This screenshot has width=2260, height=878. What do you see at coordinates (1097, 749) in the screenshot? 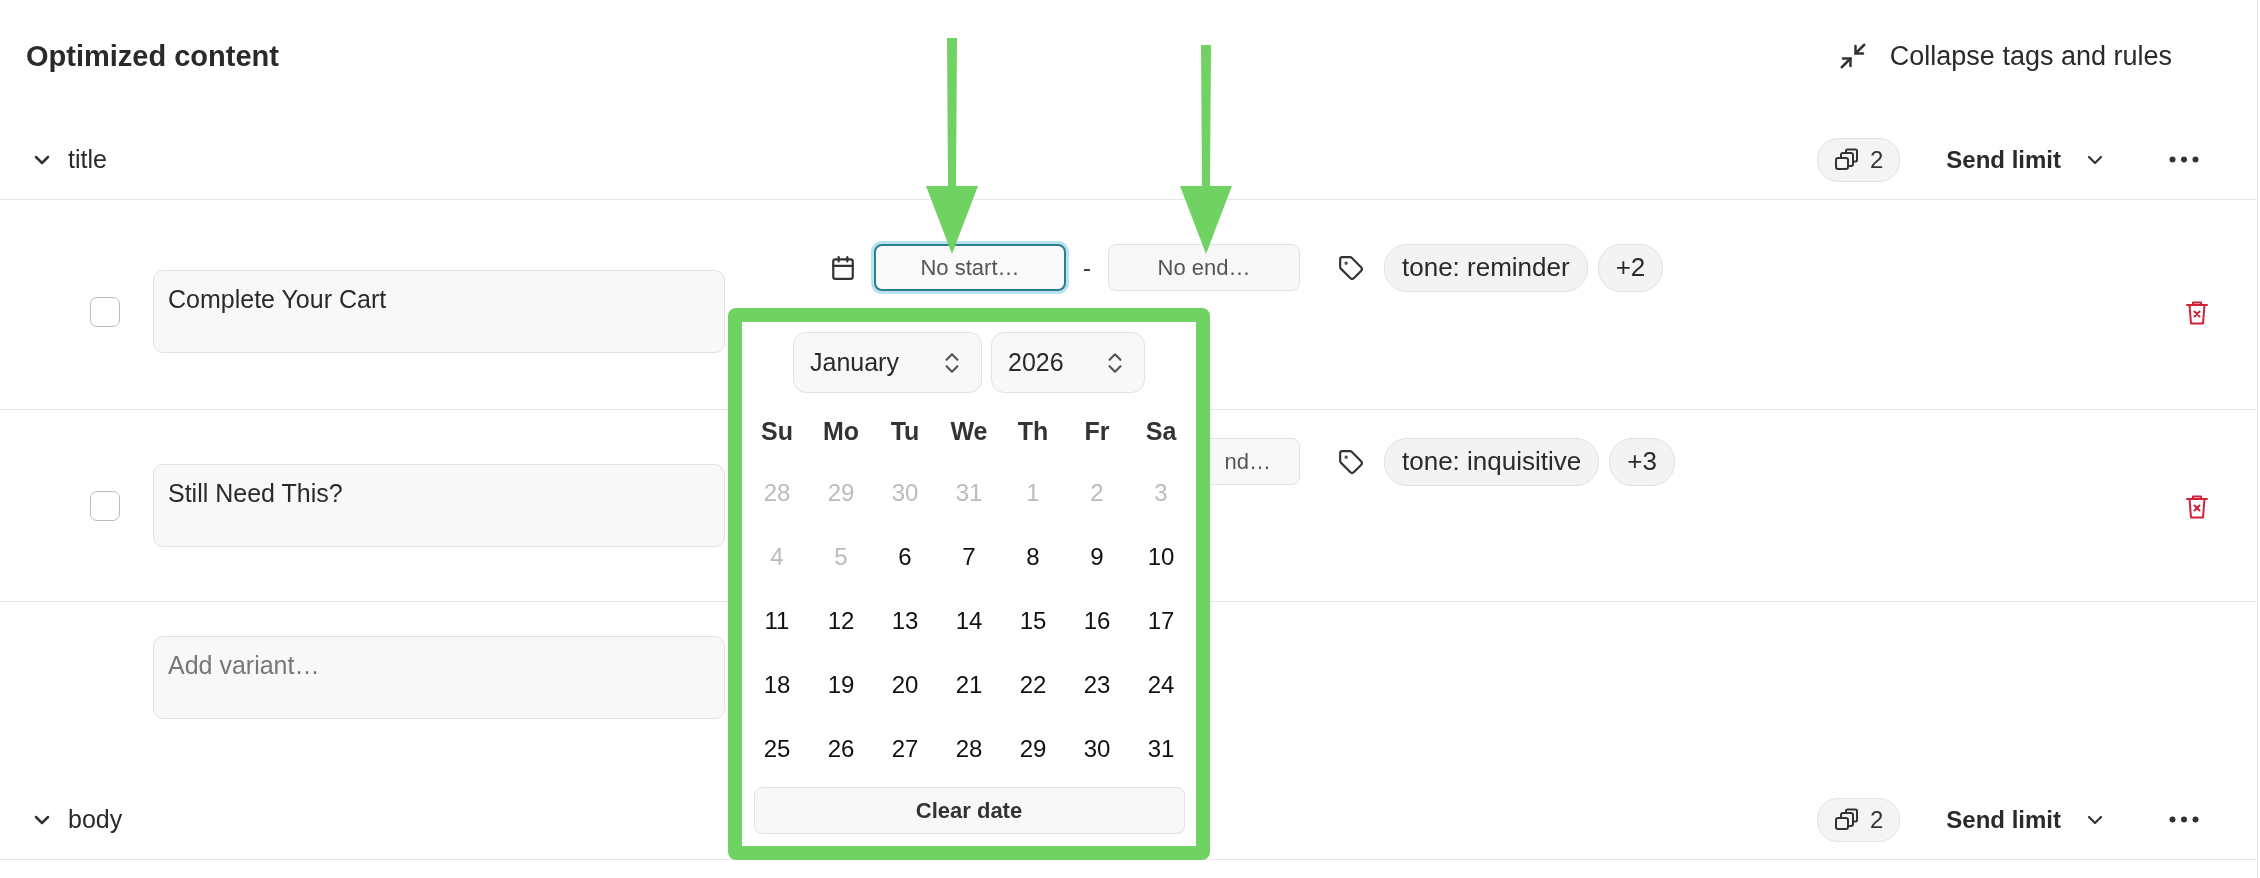
I see `calendar-day: 30` at bounding box center [1097, 749].